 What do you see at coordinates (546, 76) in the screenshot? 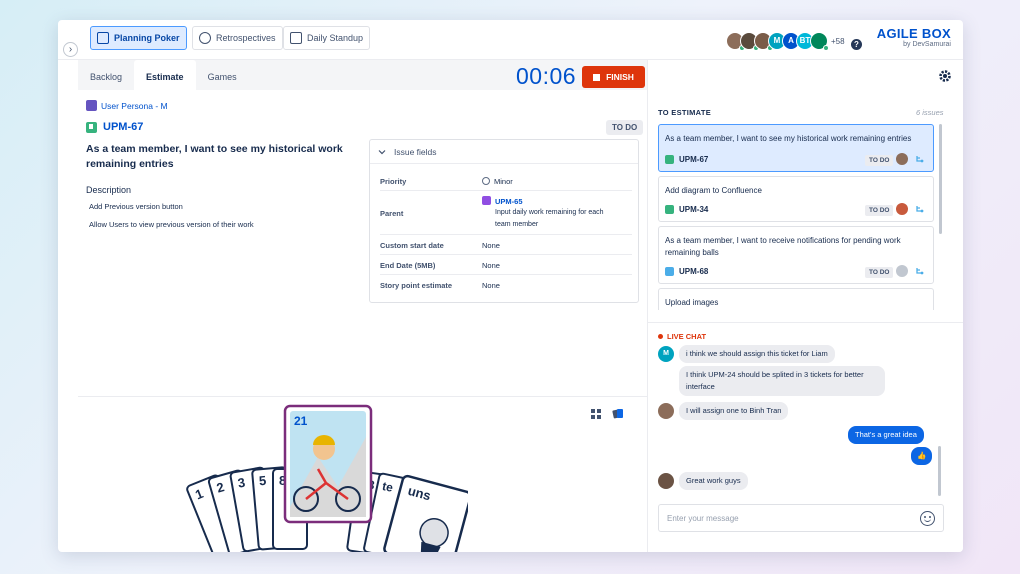
I see `timer: 00:06` at bounding box center [546, 76].